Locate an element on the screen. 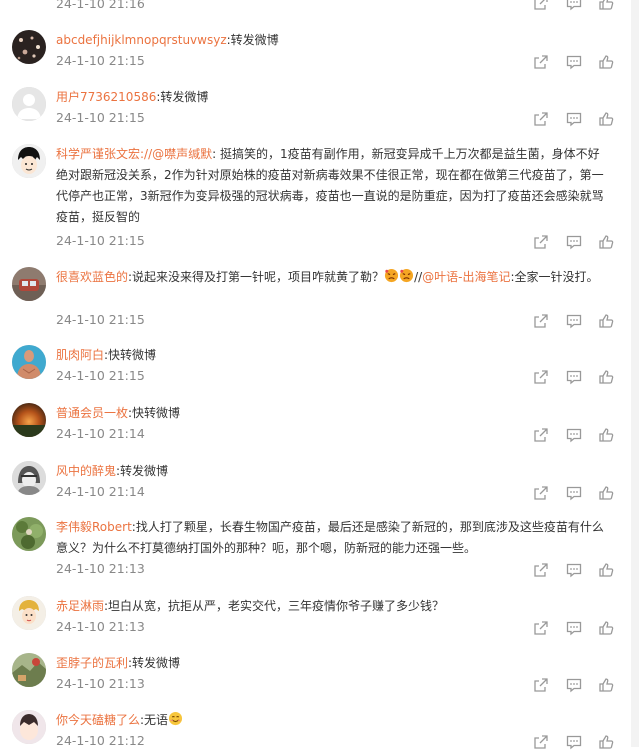  comment-username: 李伟毅Robert is located at coordinates (94, 527).